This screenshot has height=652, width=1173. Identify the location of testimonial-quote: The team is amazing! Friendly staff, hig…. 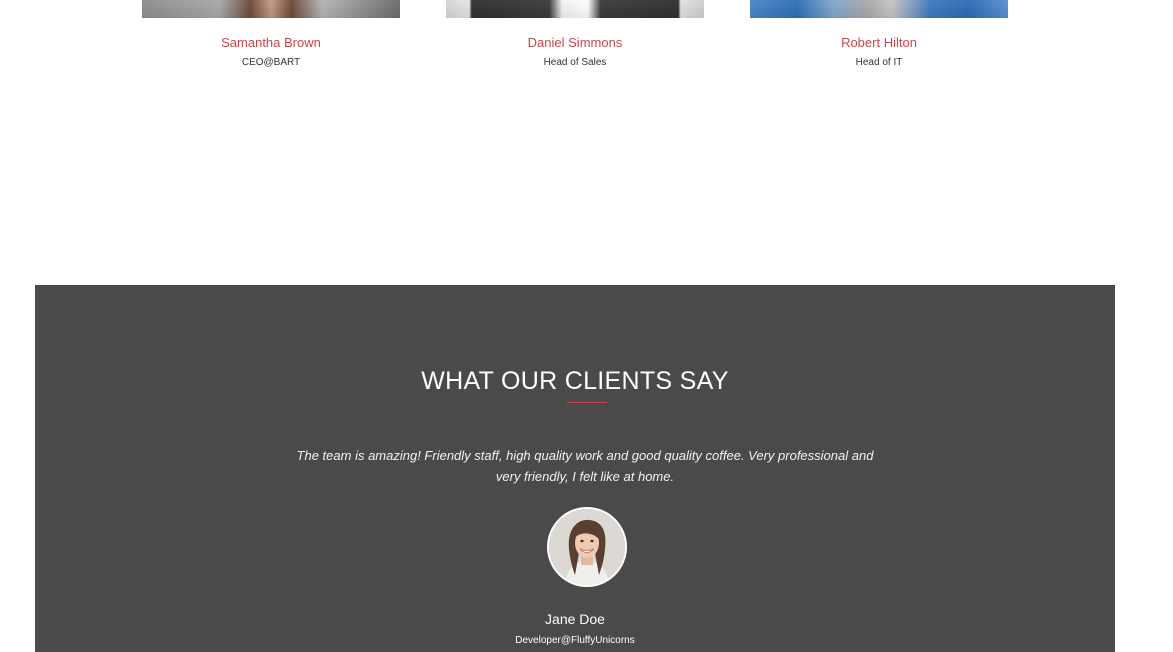
(585, 466).